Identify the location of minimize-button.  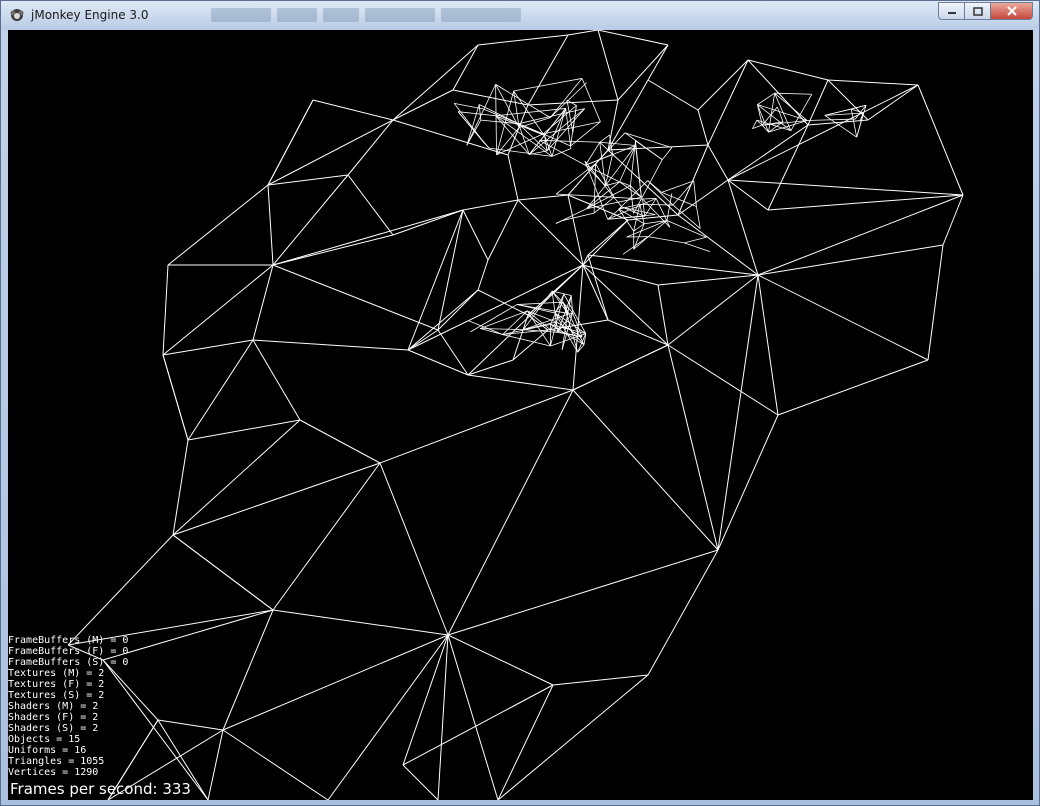
(951, 11).